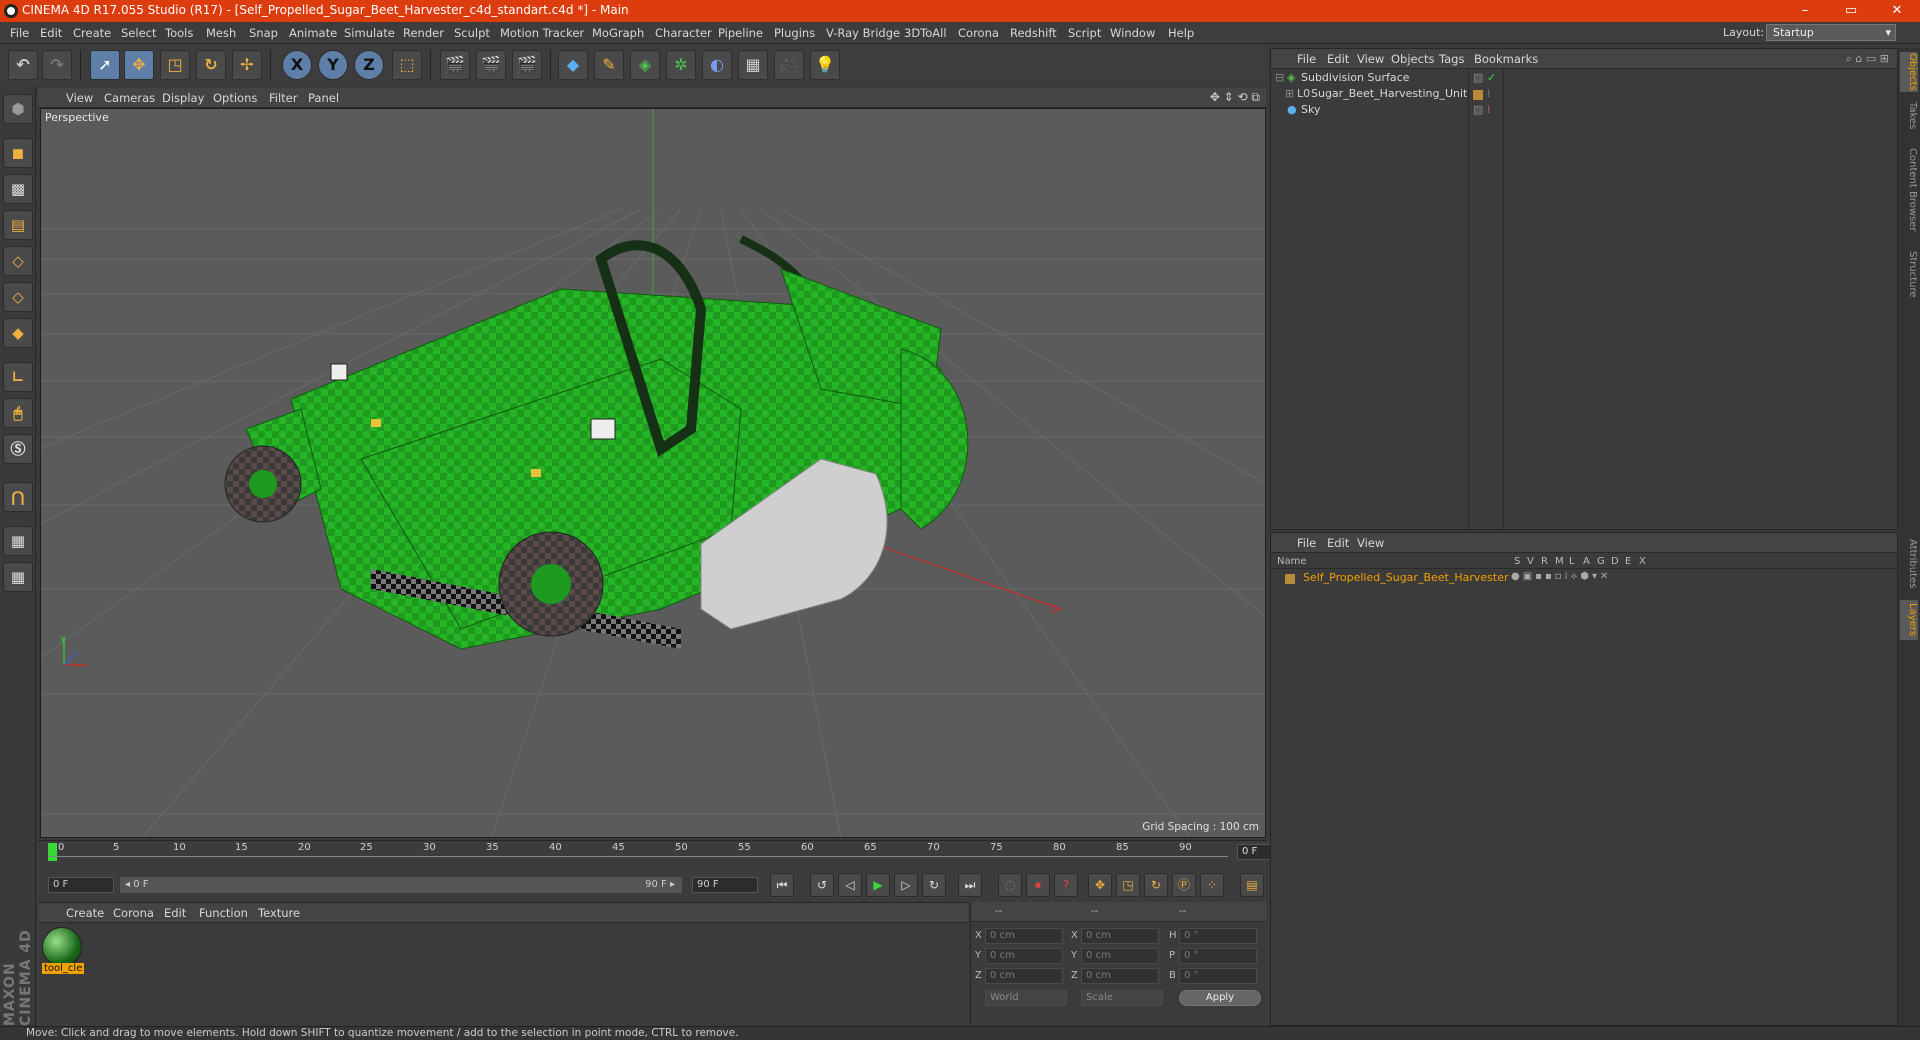 Image resolution: width=1920 pixels, height=1040 pixels. Describe the element at coordinates (618, 33) in the screenshot. I see `menu-mograph: MoGraph` at that location.